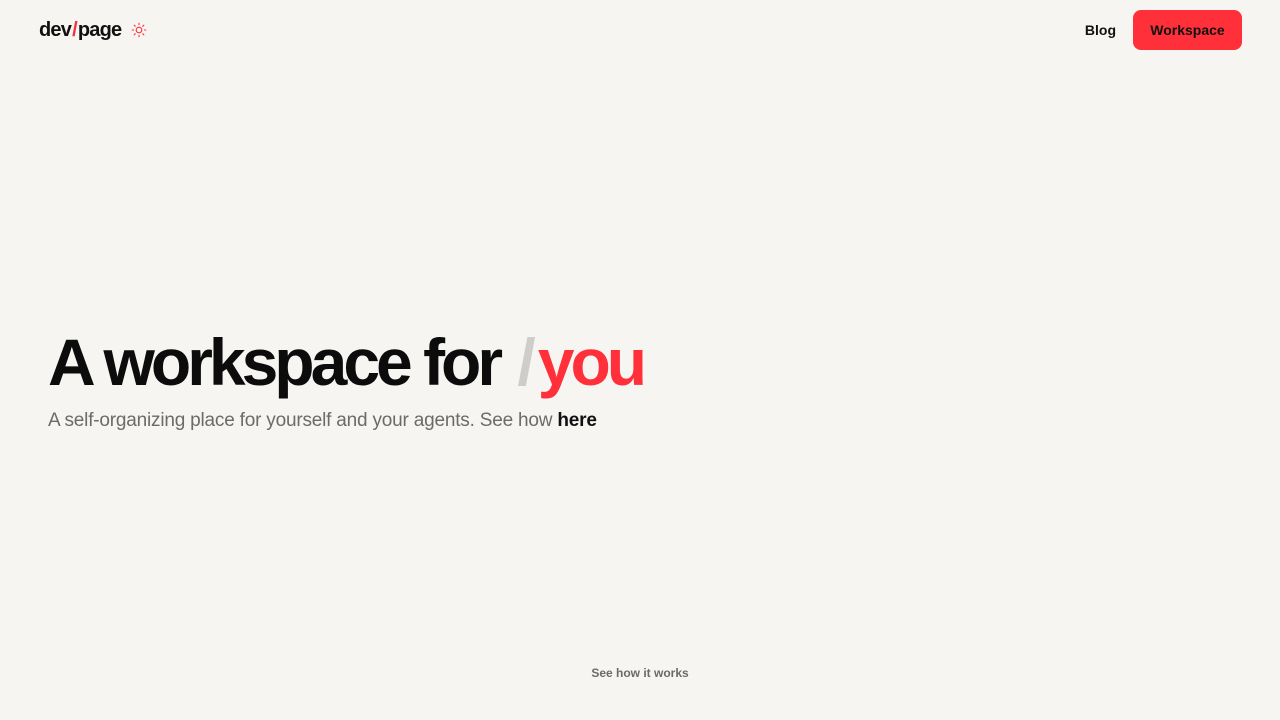  Describe the element at coordinates (577, 420) in the screenshot. I see `here-link: here` at that location.